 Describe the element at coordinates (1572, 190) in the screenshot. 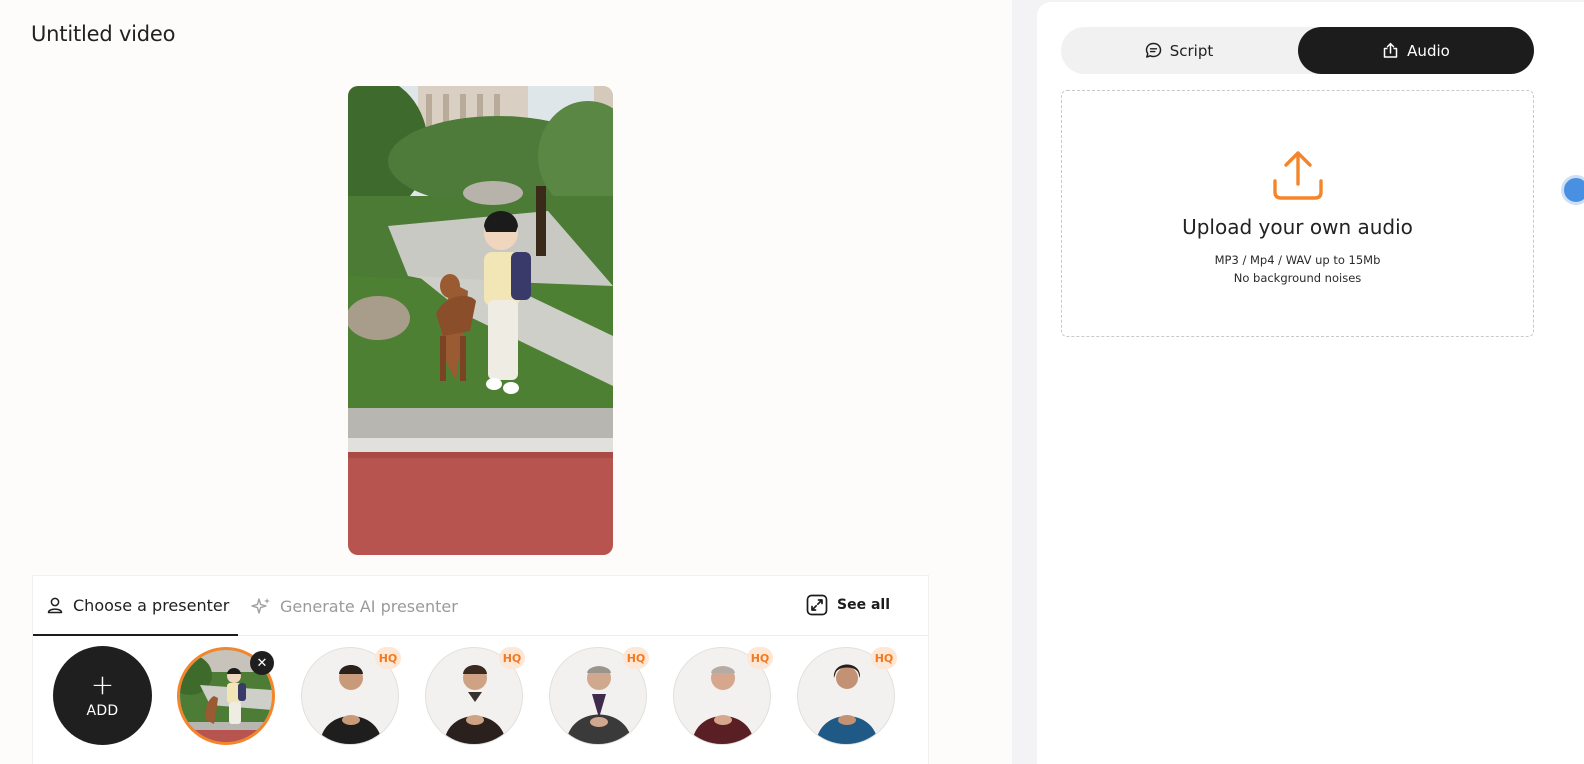

I see `floating-helper-button` at that location.